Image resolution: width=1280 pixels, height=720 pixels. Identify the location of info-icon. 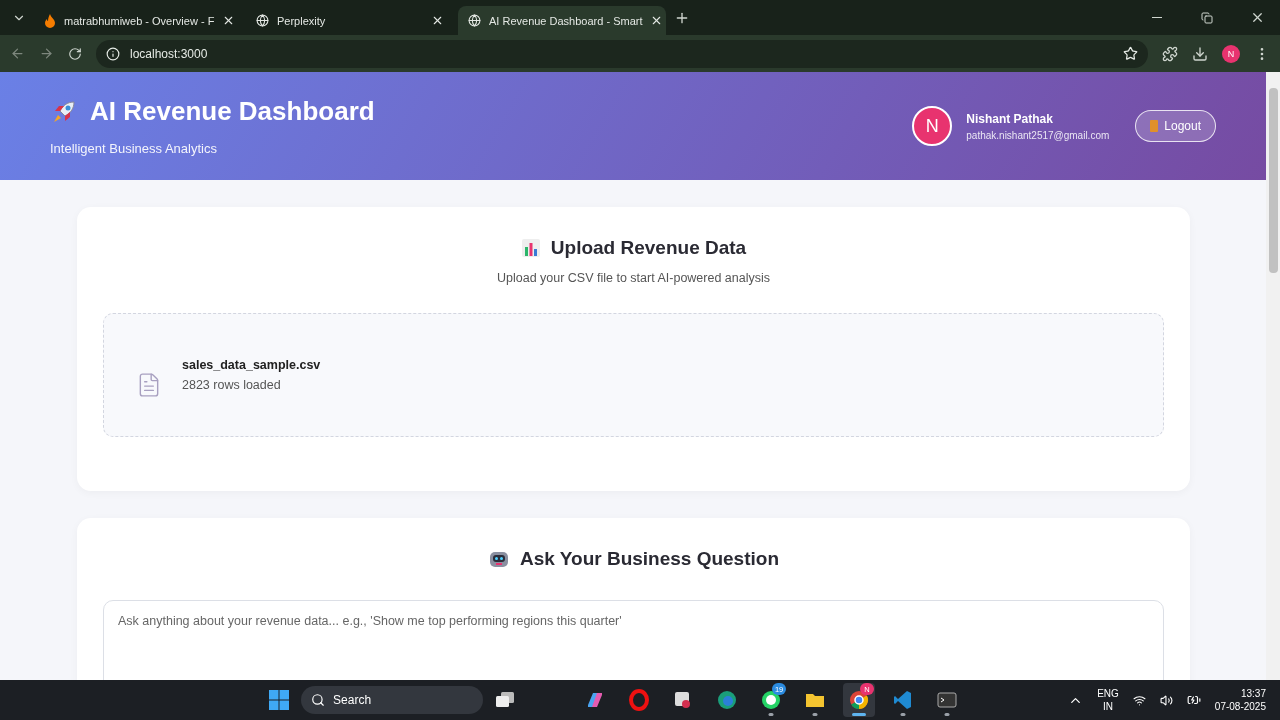
(113, 53).